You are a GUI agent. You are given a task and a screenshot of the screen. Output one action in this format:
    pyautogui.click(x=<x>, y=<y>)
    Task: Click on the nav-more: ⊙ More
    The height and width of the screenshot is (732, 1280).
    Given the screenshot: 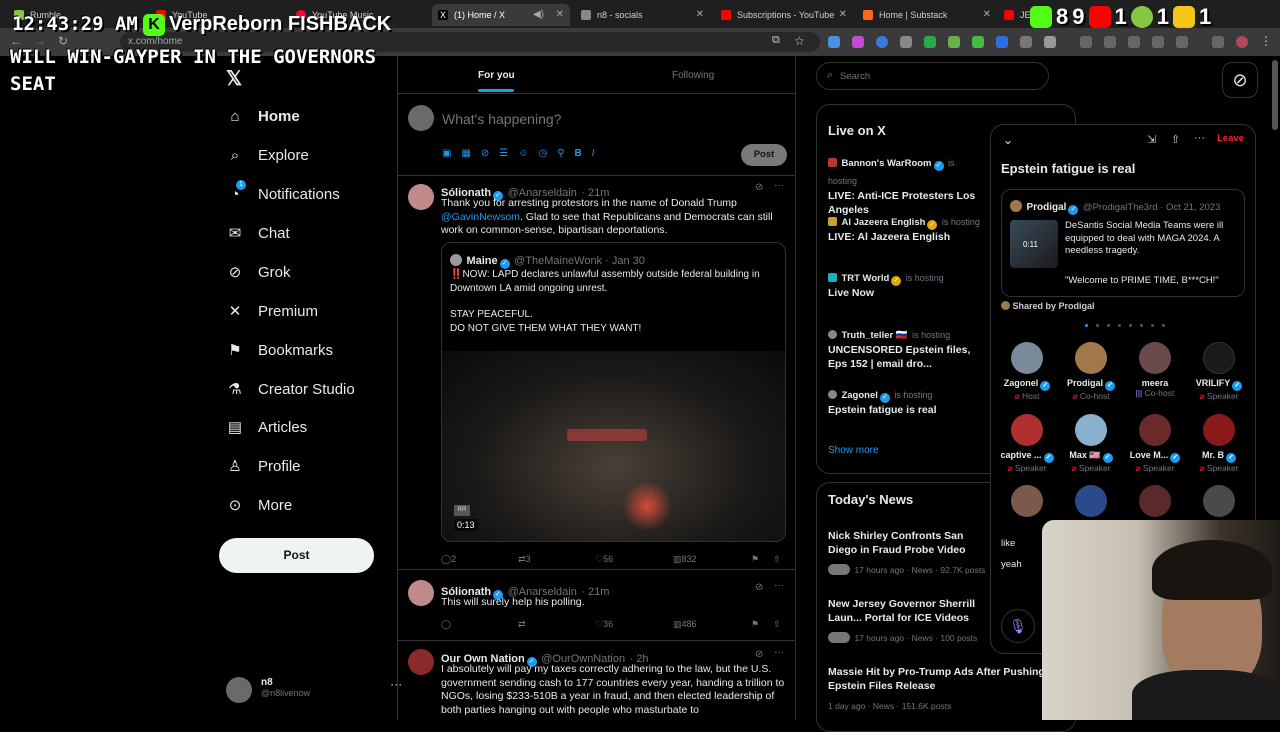 What is the action you would take?
    pyautogui.click(x=259, y=505)
    